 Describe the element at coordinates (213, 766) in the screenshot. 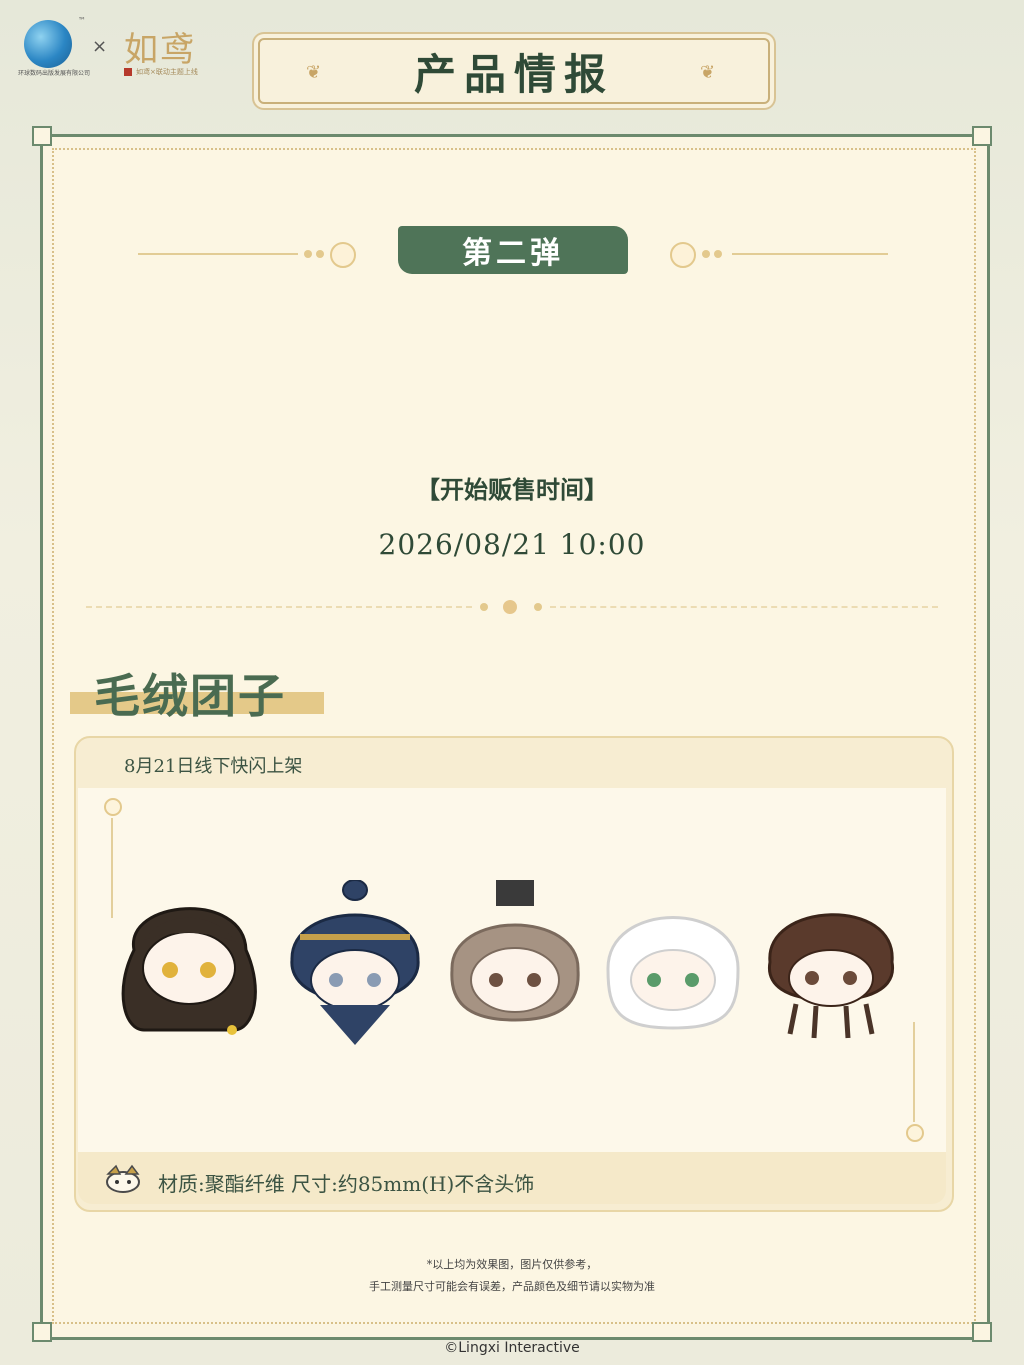

I see `release-note: 8月21日线下快闪上架` at that location.